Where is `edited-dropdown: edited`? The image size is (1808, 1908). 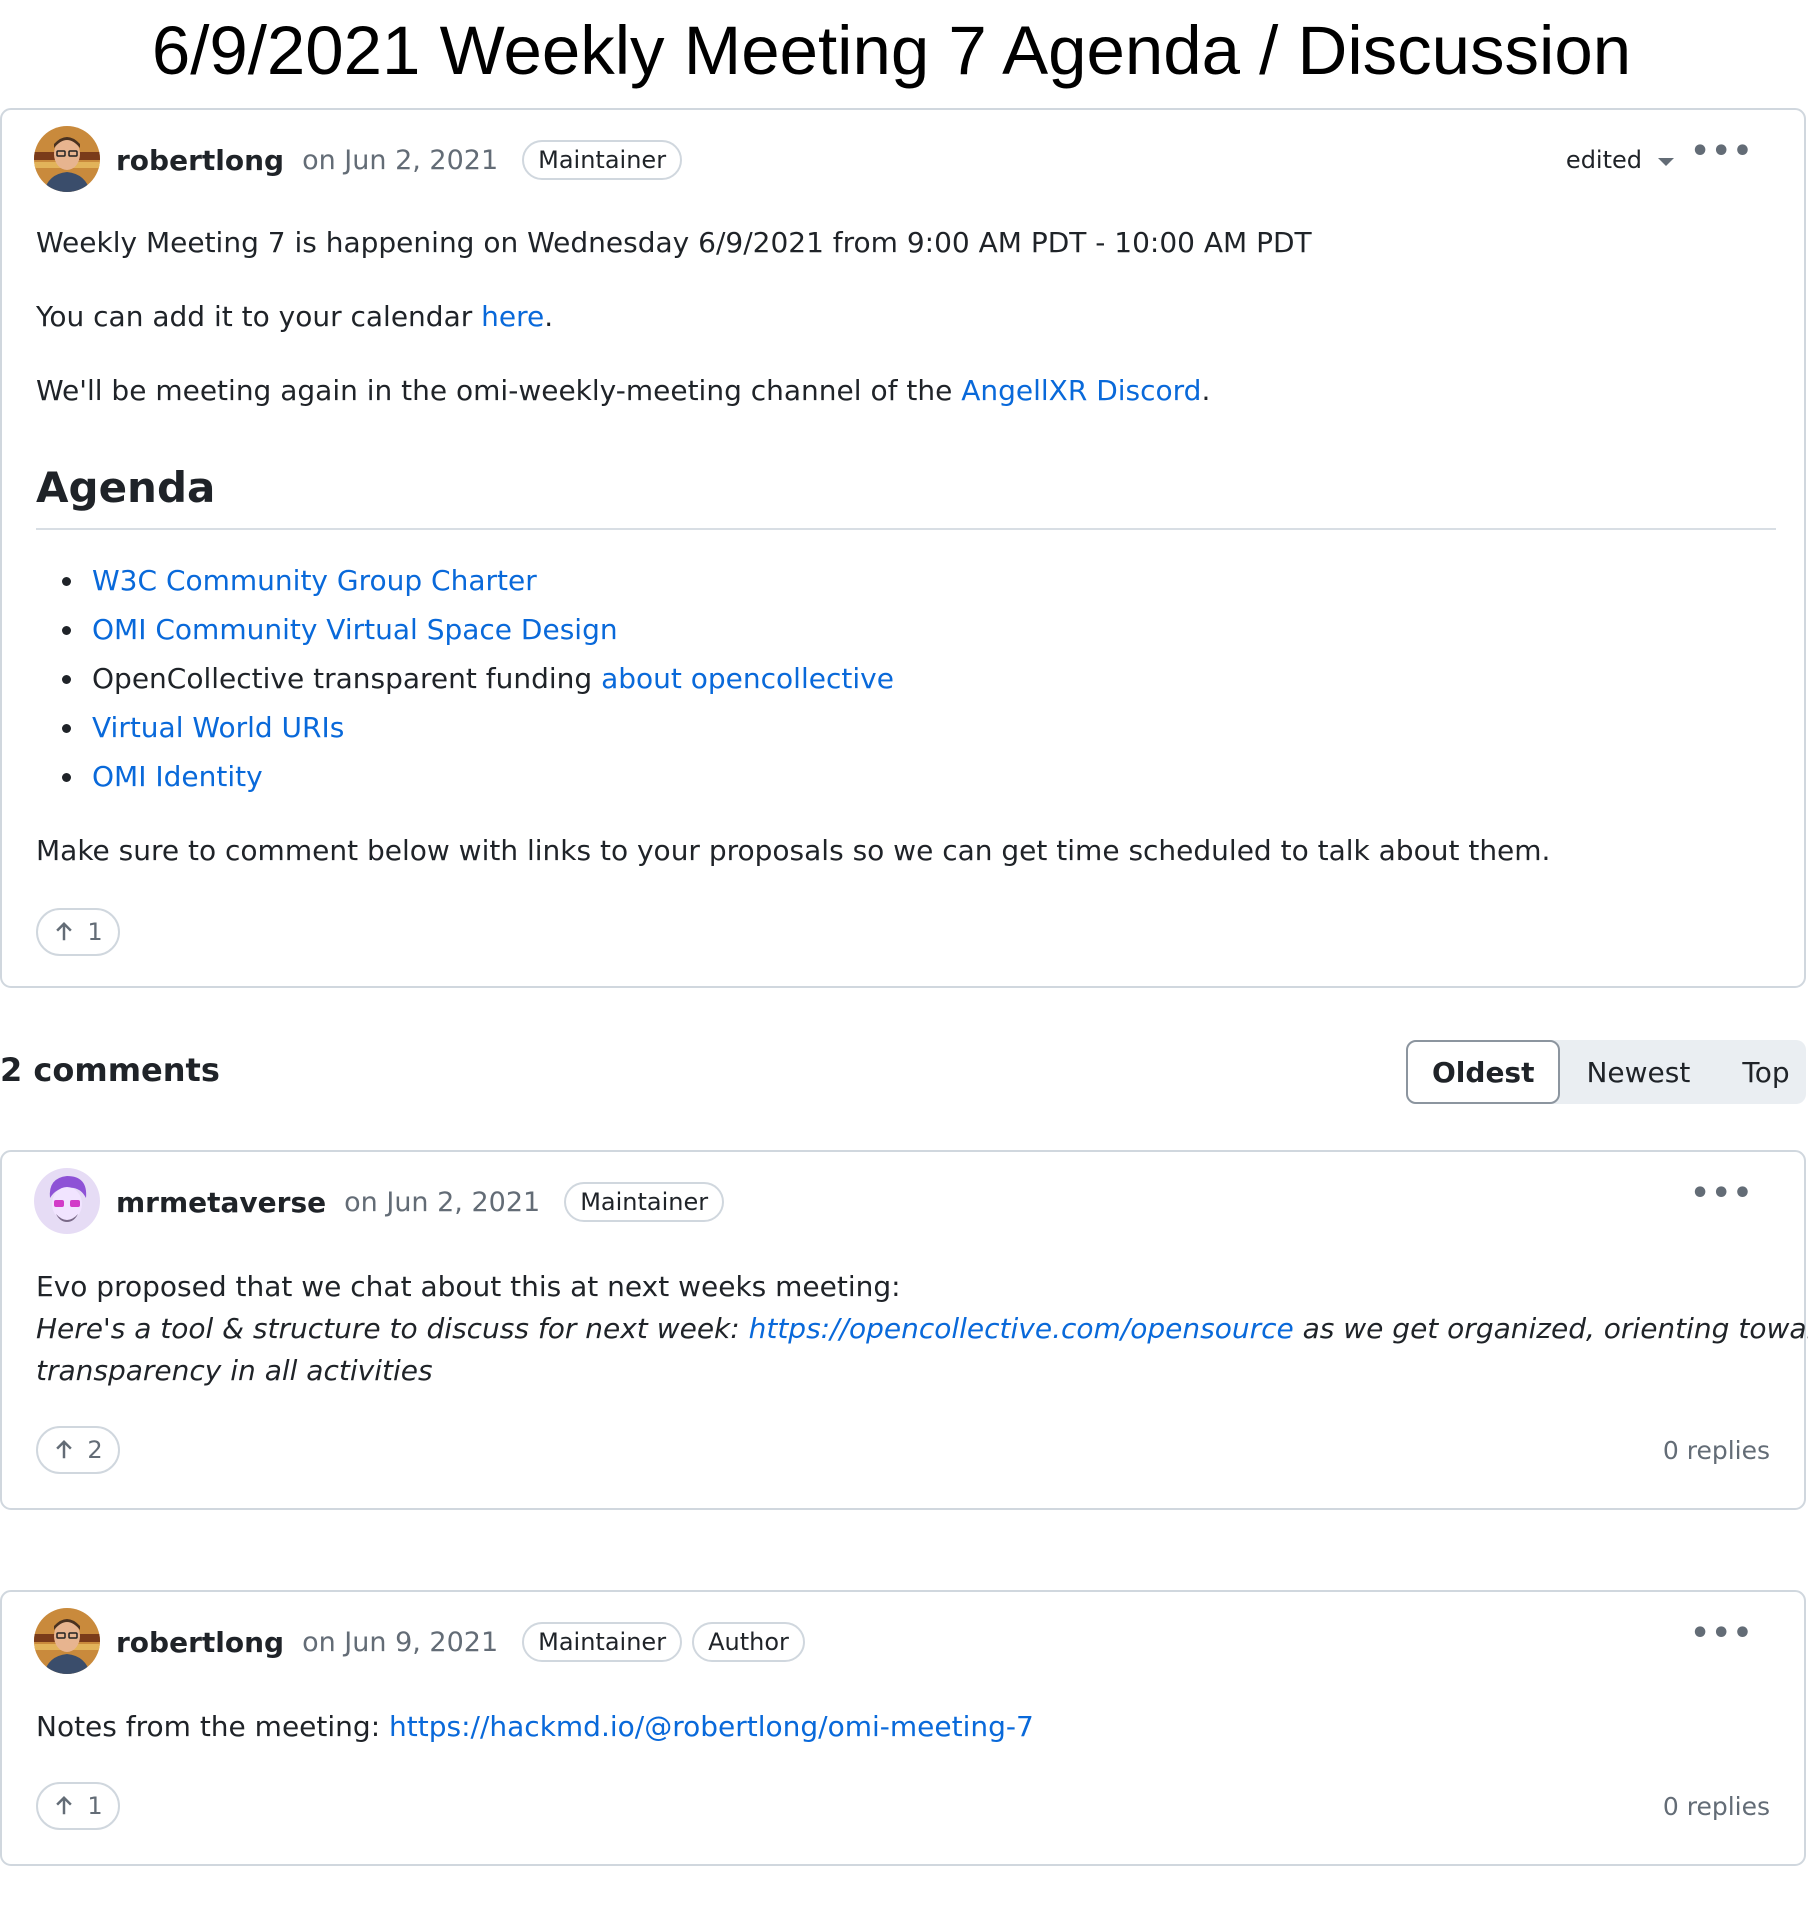
edited-dropdown: edited is located at coordinates (1620, 160).